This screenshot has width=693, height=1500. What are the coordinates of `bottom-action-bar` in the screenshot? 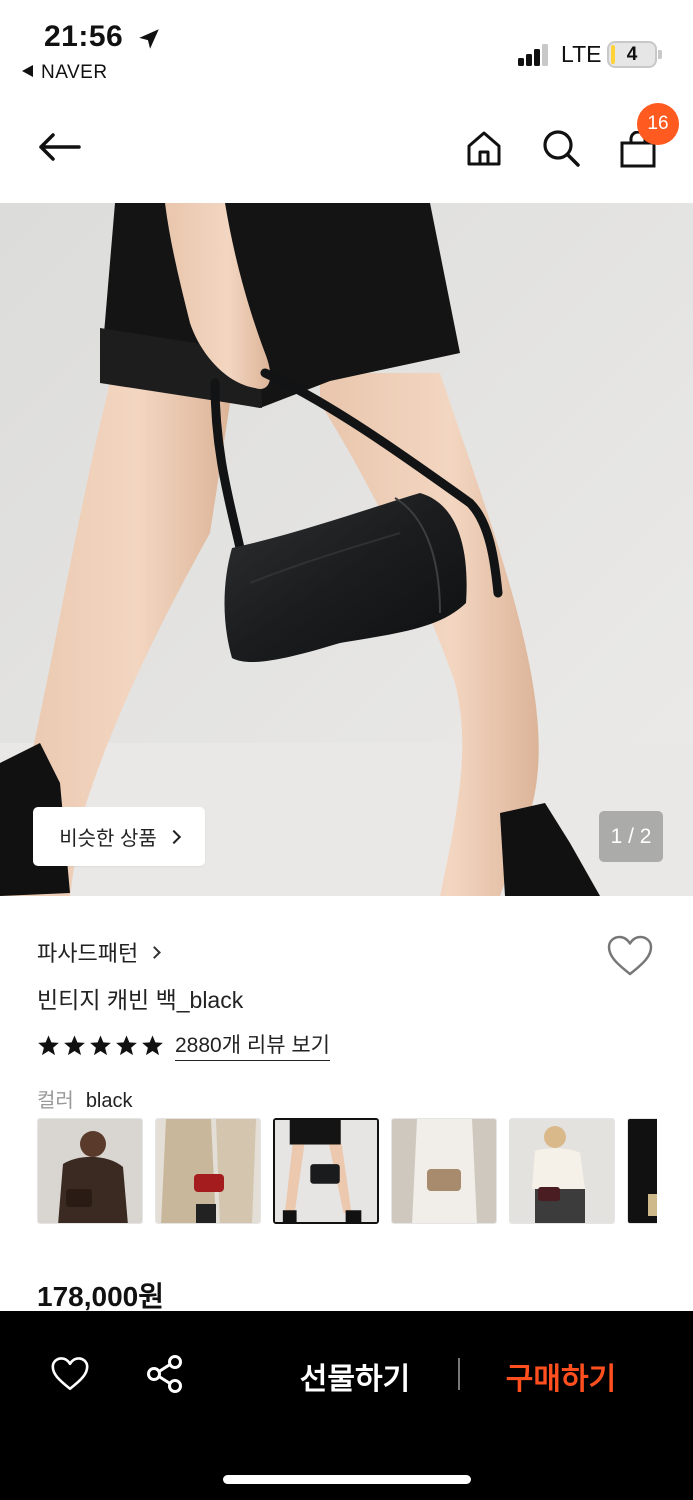 It's located at (346, 1405).